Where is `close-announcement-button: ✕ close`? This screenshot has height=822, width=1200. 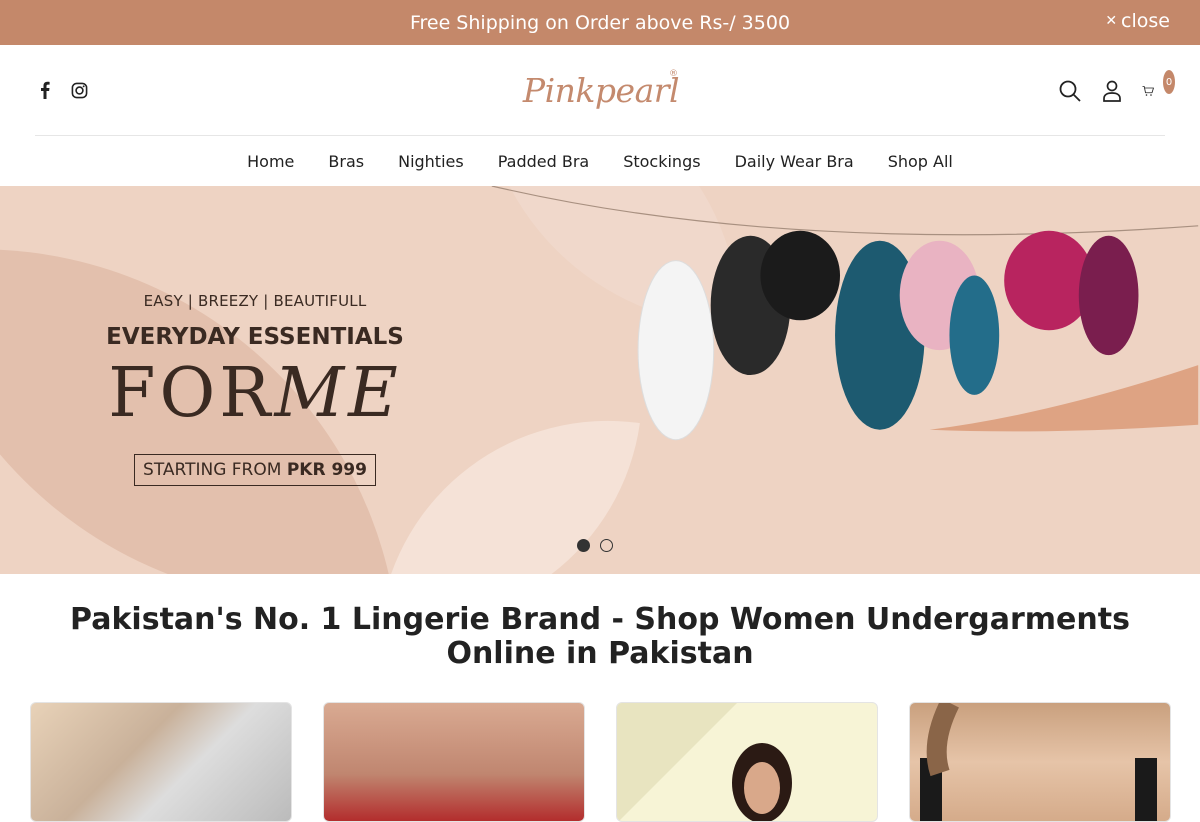 close-announcement-button: ✕ close is located at coordinates (1137, 21).